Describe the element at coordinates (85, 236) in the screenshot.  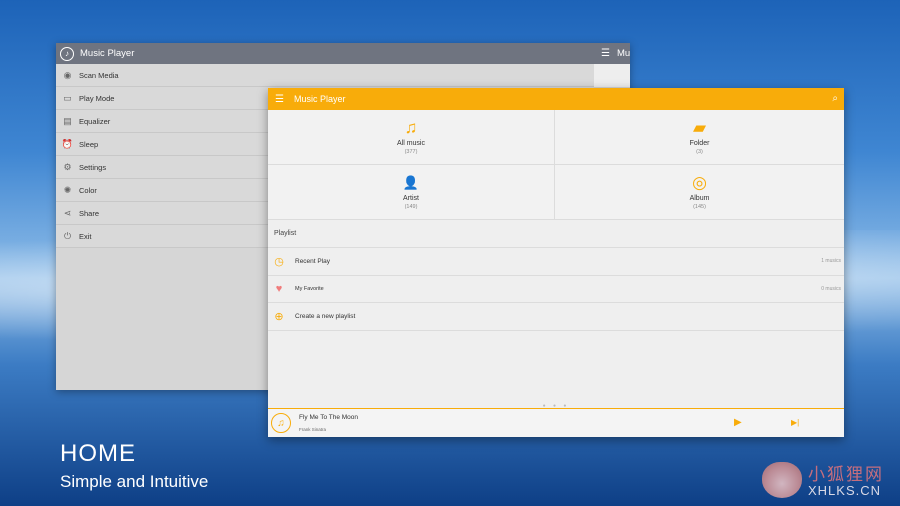
I see `drawer-item-label: Exit` at that location.